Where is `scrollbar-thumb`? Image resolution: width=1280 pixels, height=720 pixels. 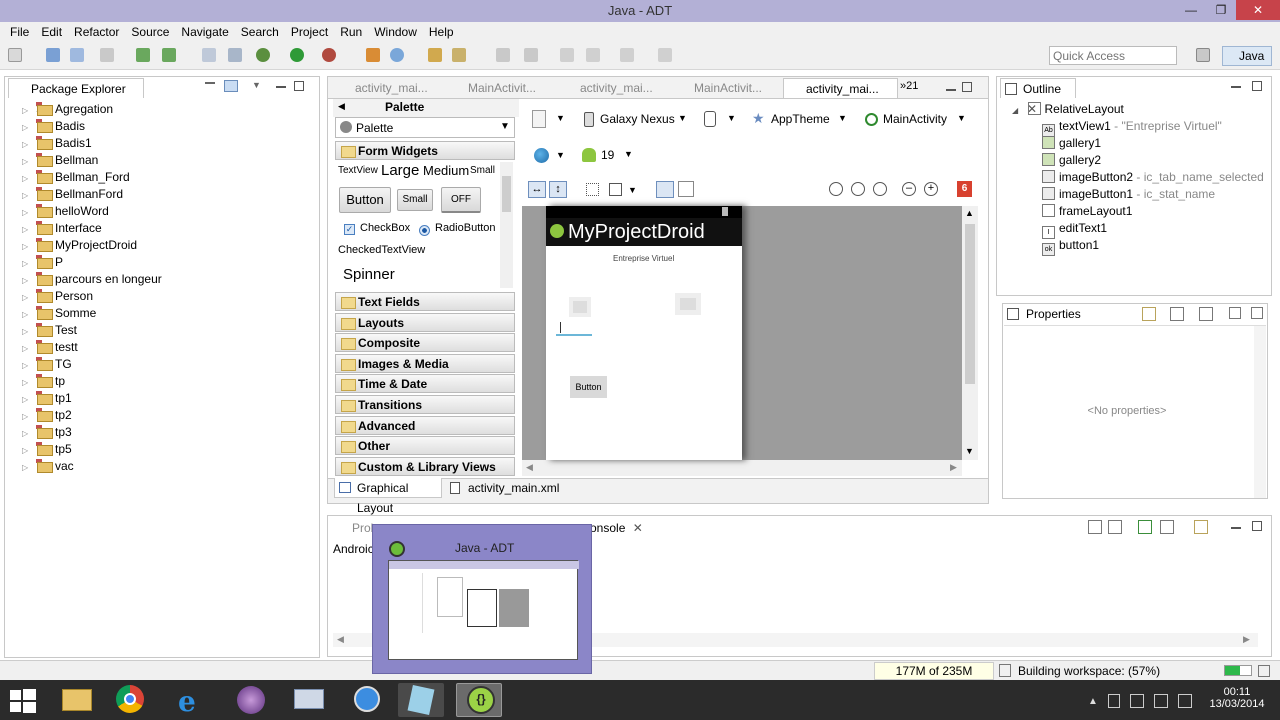
scrollbar-thumb is located at coordinates (970, 304).